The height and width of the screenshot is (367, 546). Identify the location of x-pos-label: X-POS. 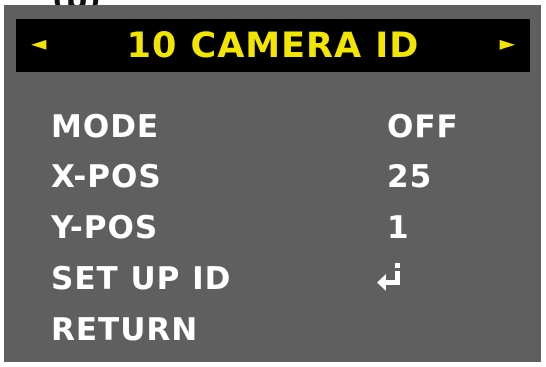
(106, 177).